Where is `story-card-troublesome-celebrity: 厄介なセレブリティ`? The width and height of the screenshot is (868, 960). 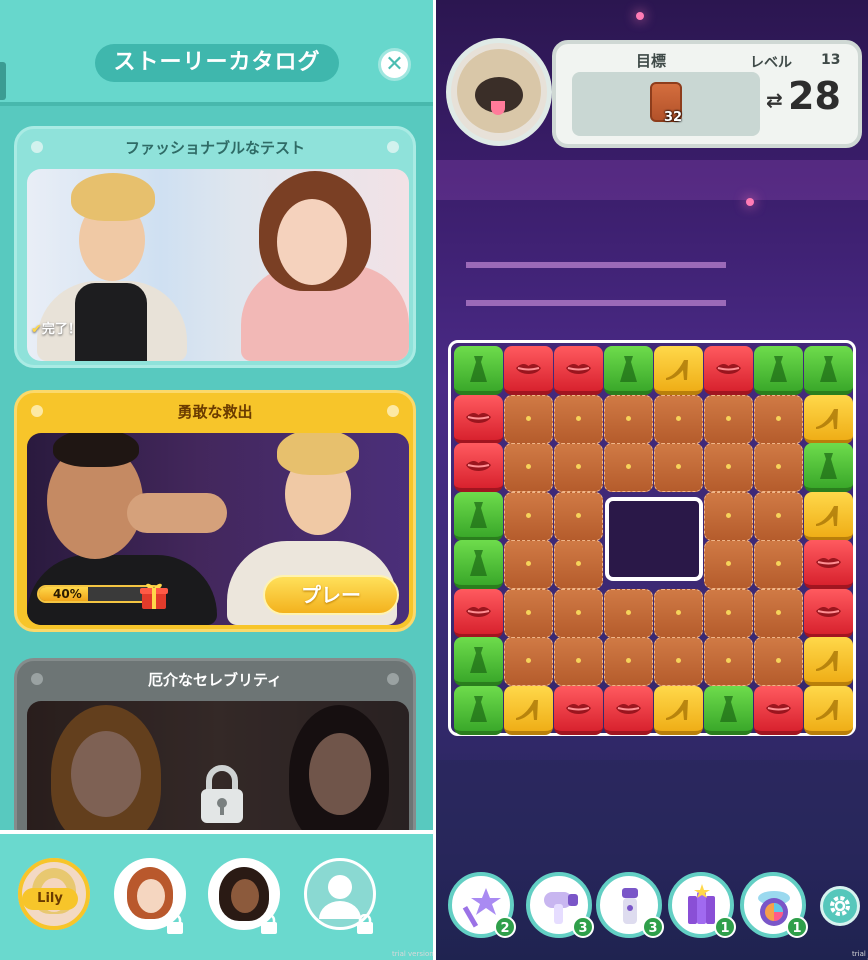 story-card-troublesome-celebrity: 厄介なセレブリティ is located at coordinates (215, 754).